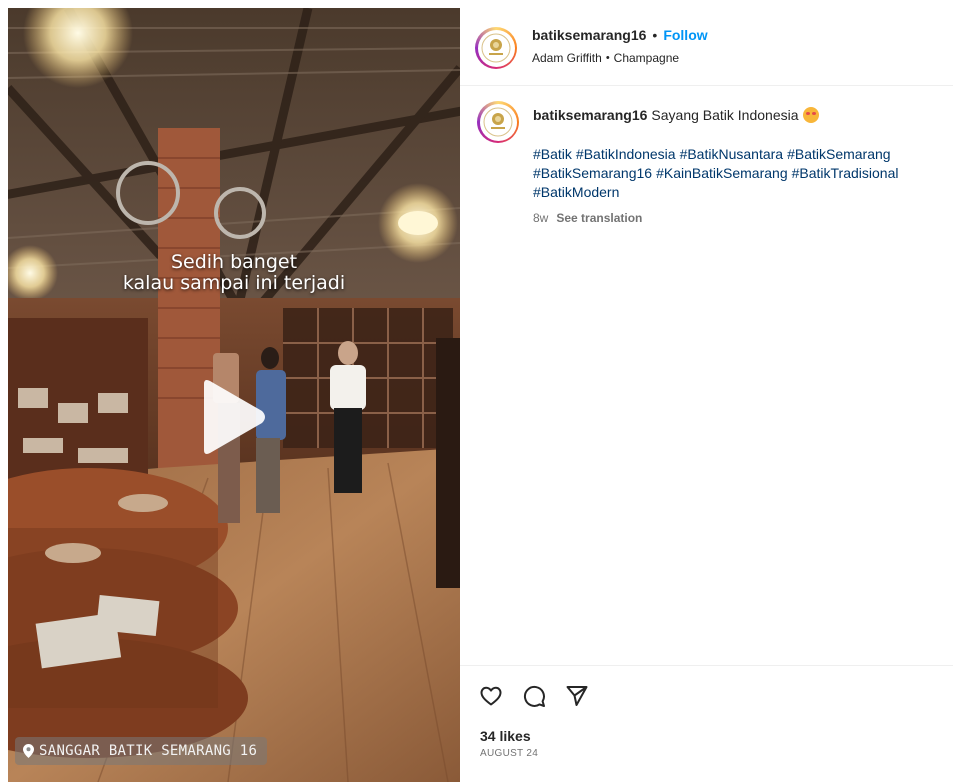 This screenshot has height=782, width=953. I want to click on comment-icon, so click(534, 696).